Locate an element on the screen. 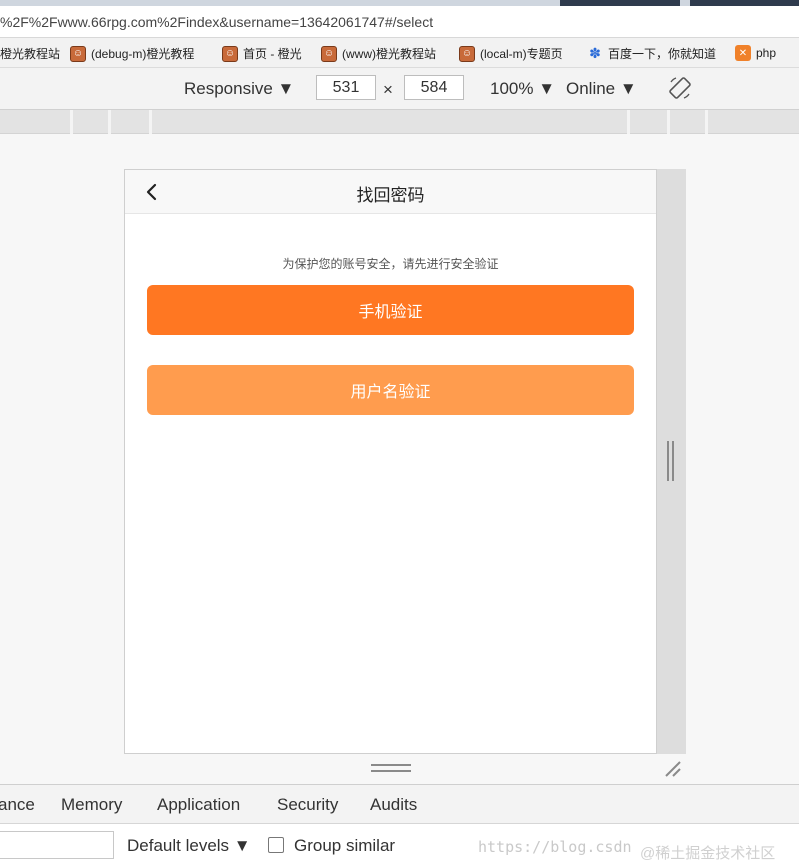  bookmark-item: ☺ (debug-m)橙光教程 is located at coordinates (132, 53).